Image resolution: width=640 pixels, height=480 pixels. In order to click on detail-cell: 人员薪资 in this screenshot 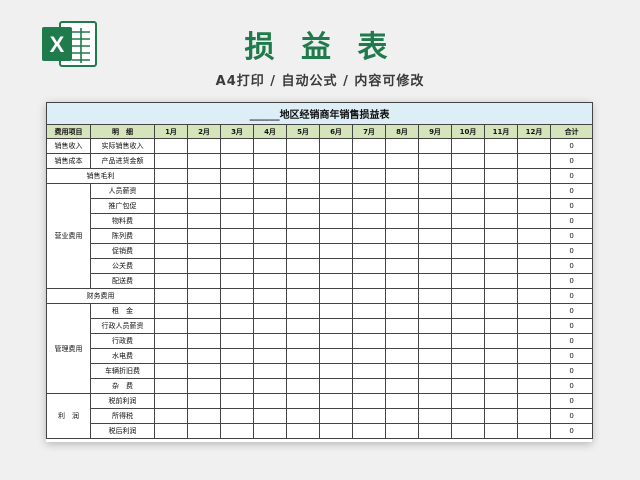, I will do `click(122, 191)`.